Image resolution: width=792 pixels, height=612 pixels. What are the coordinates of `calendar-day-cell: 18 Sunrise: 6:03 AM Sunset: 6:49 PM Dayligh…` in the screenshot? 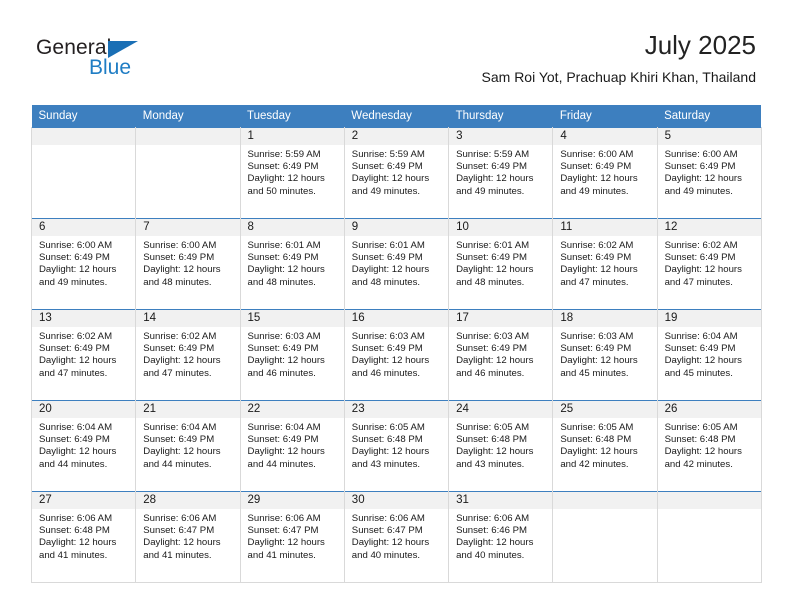 It's located at (605, 355).